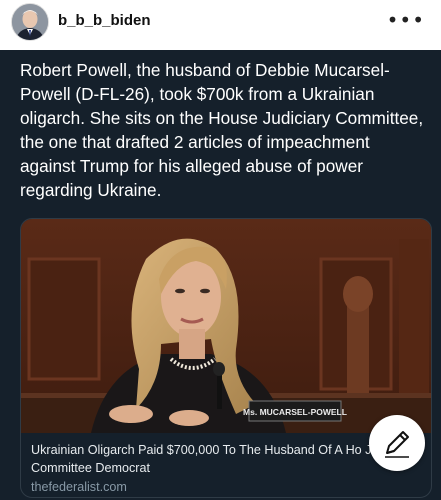 The height and width of the screenshot is (500, 441). What do you see at coordinates (30, 22) in the screenshot?
I see `avatar` at bounding box center [30, 22].